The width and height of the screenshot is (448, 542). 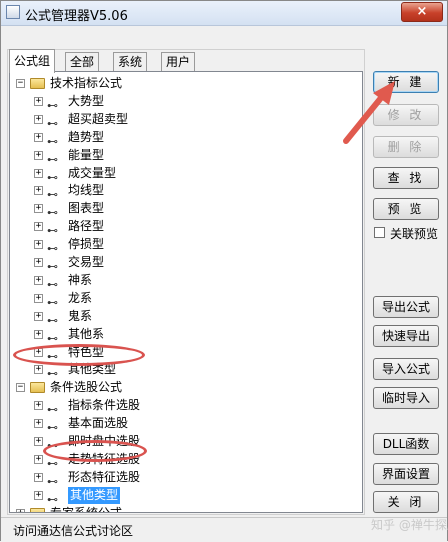 I want to click on annotation-arrow-icon, so click(x=369, y=112).